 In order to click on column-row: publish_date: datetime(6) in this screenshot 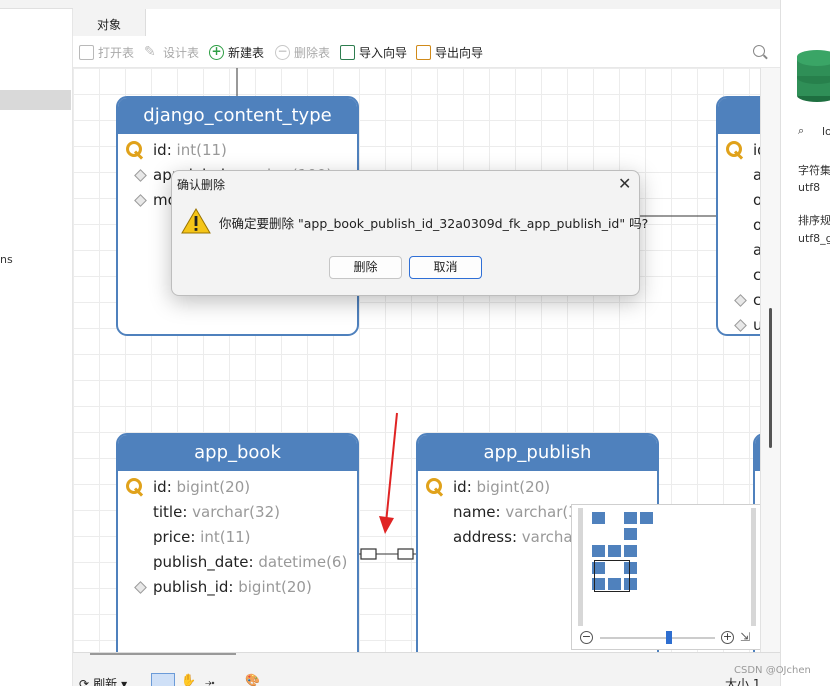, I will do `click(237, 562)`.